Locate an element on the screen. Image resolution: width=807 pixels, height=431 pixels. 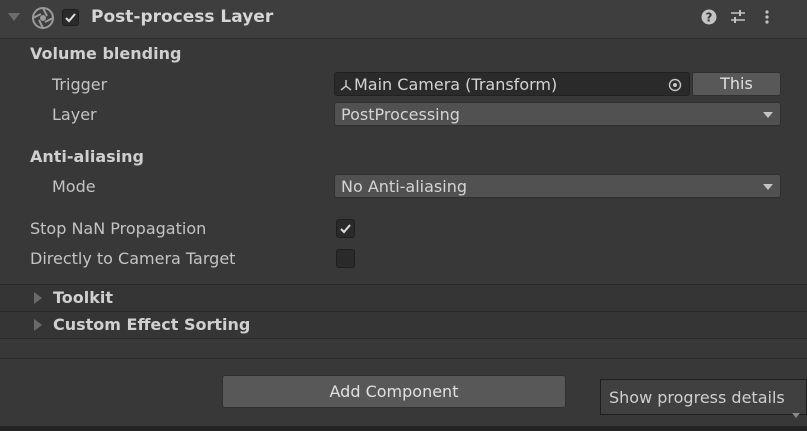
volume-blending-heading: Volume blending is located at coordinates (106, 53).